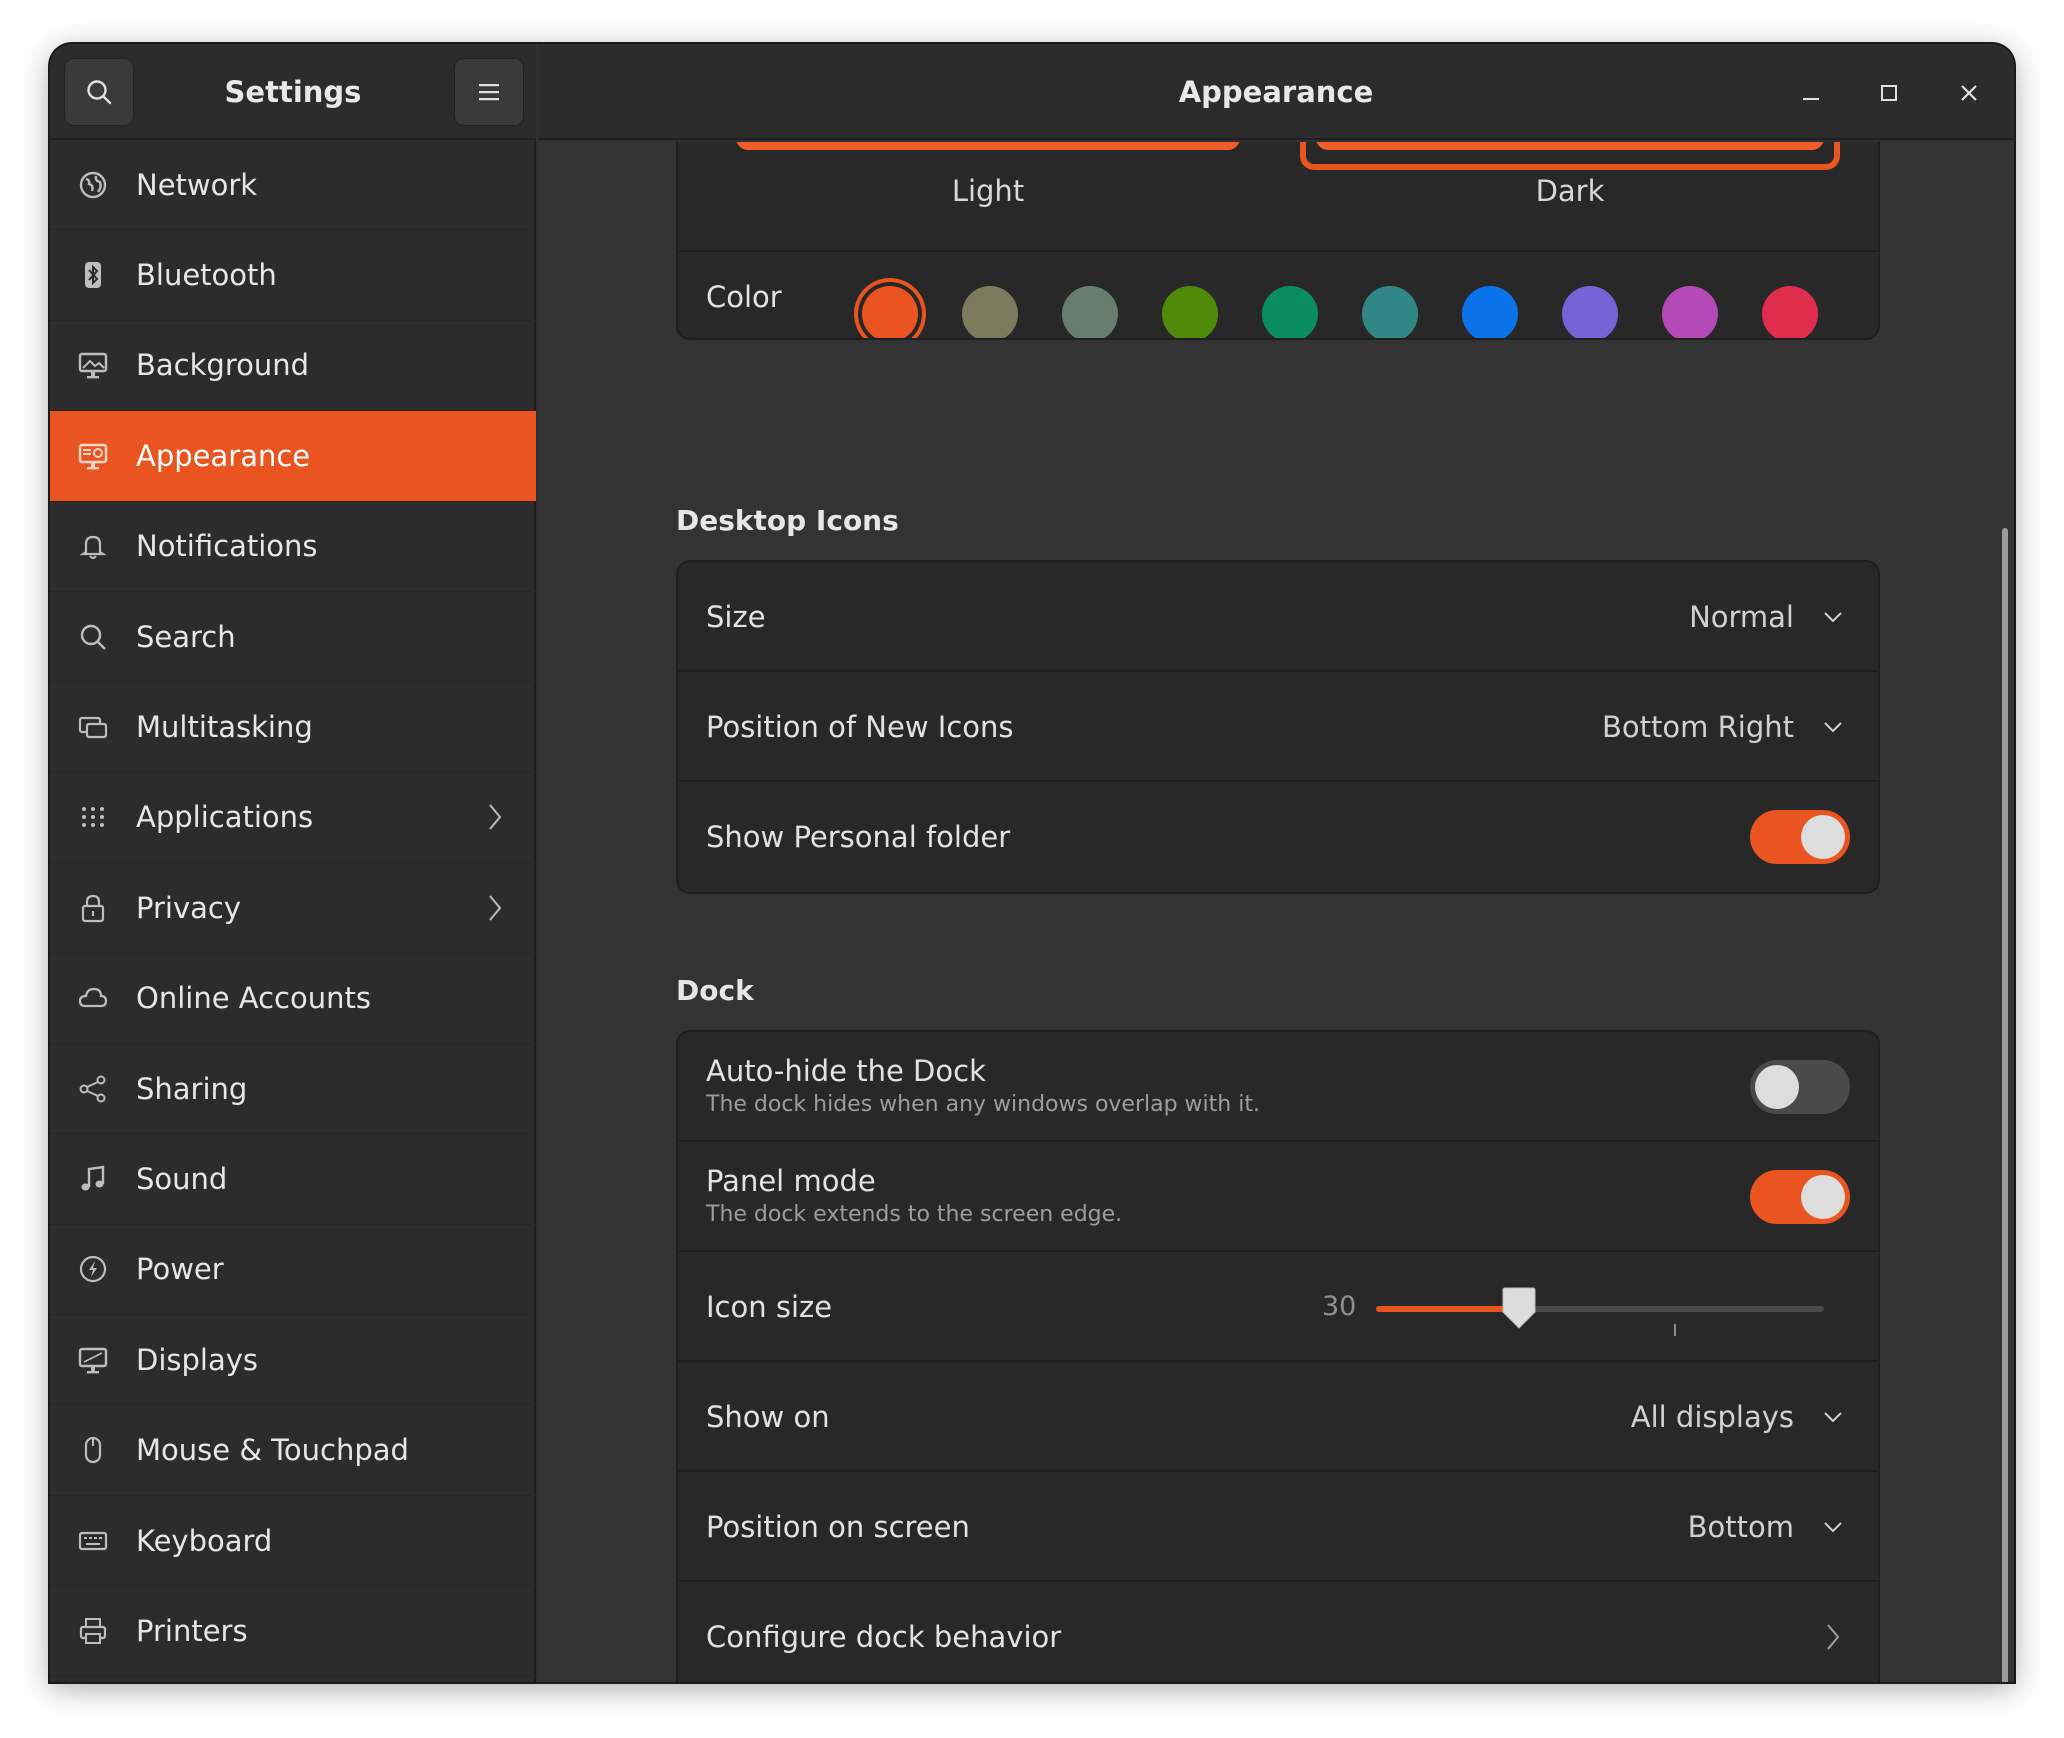 This screenshot has width=2064, height=1738. I want to click on apps-grid-icon, so click(93, 817).